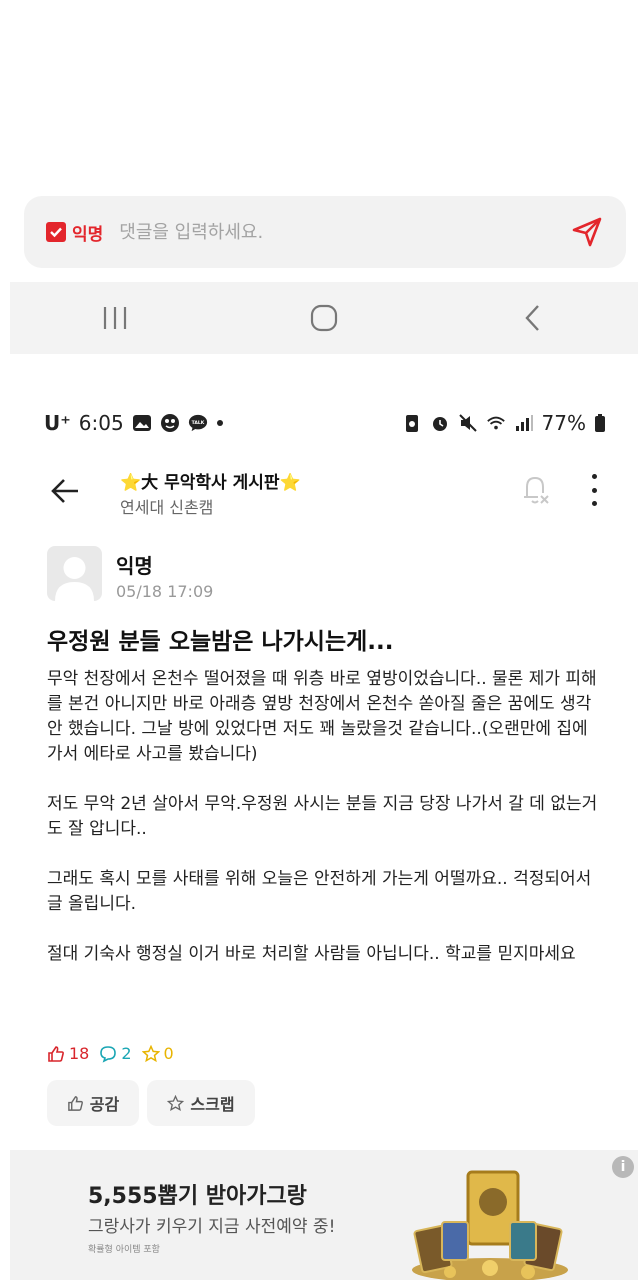 The width and height of the screenshot is (640, 1280). What do you see at coordinates (126, 1053) in the screenshot?
I see `comment-count-value: 2` at bounding box center [126, 1053].